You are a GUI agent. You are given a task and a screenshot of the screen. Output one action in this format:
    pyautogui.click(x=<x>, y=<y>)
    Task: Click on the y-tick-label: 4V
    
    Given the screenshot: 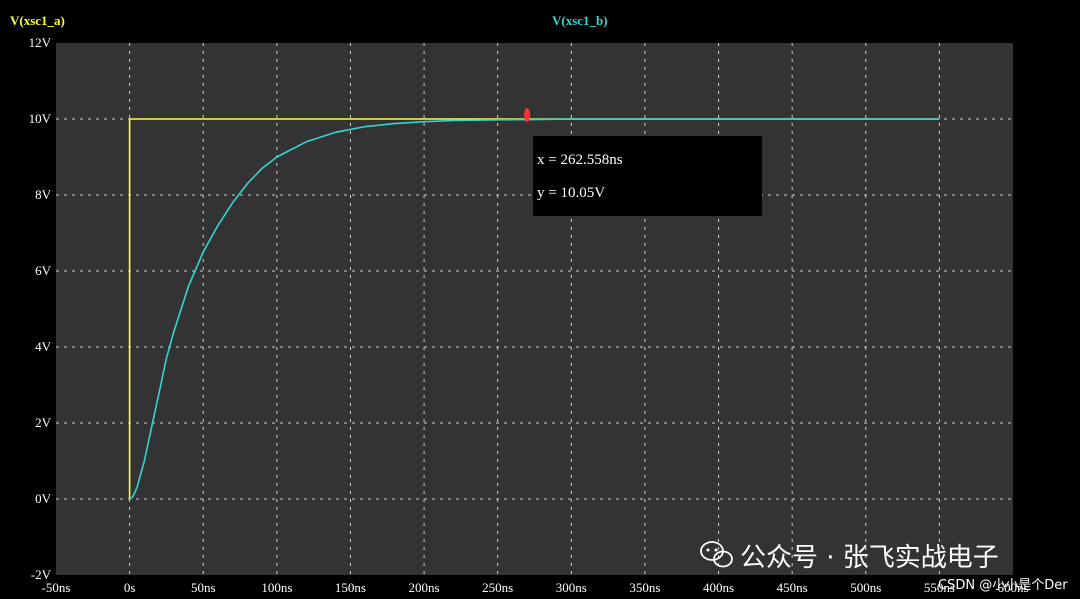 What is the action you would take?
    pyautogui.click(x=43, y=346)
    